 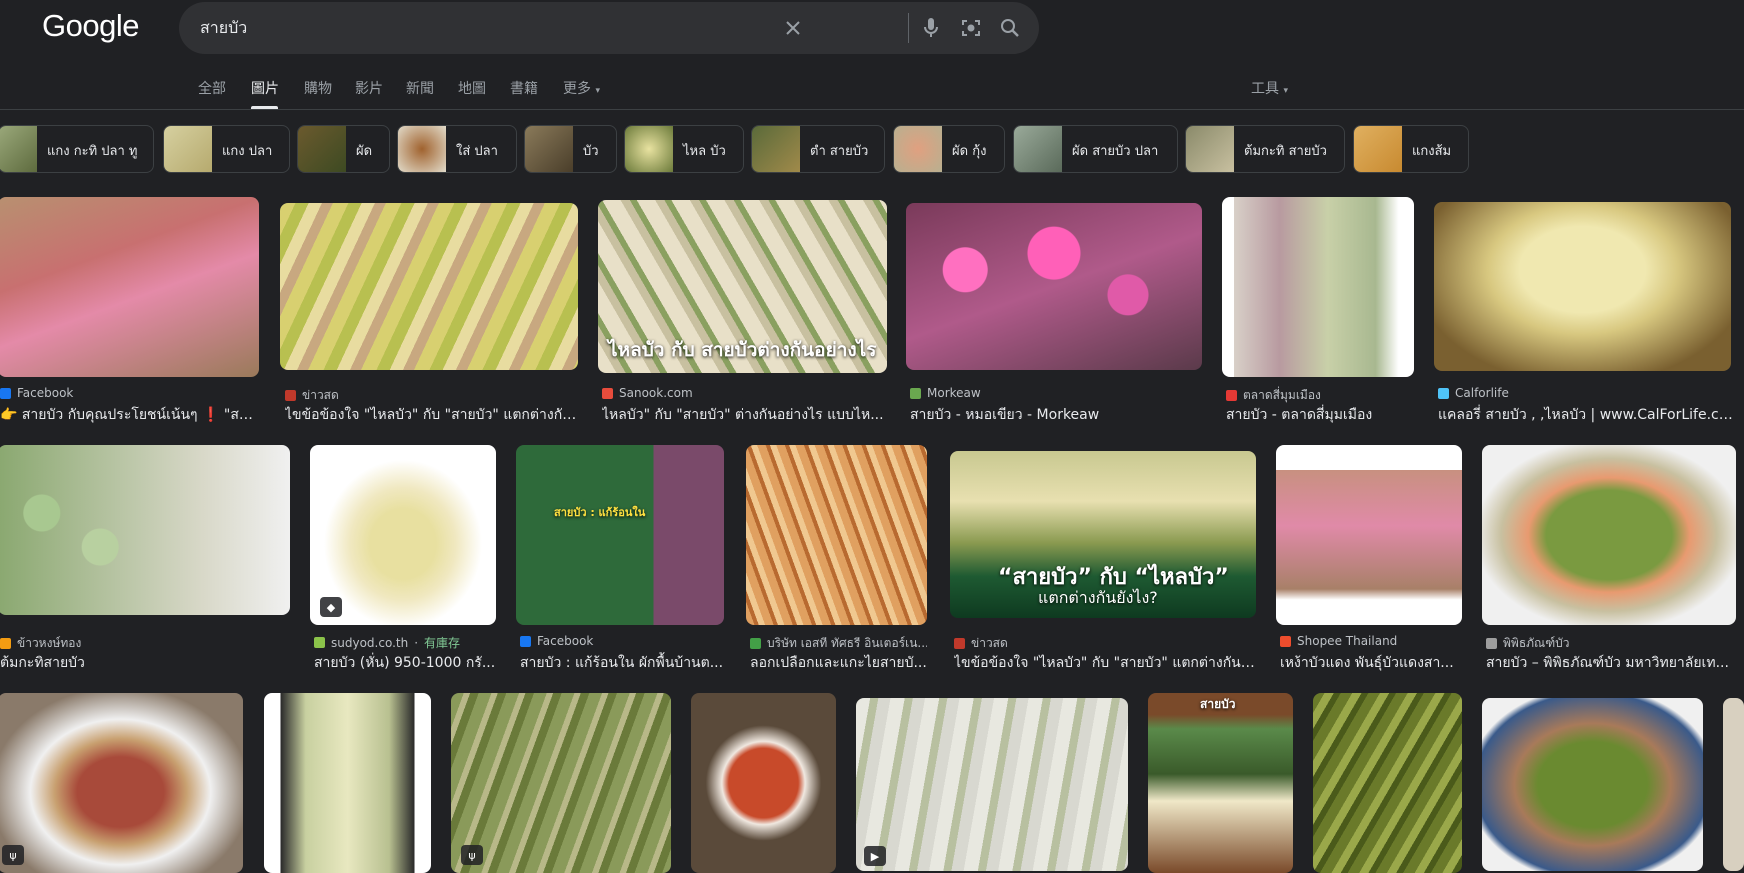 I want to click on tab-videos: 影片, so click(x=369, y=88).